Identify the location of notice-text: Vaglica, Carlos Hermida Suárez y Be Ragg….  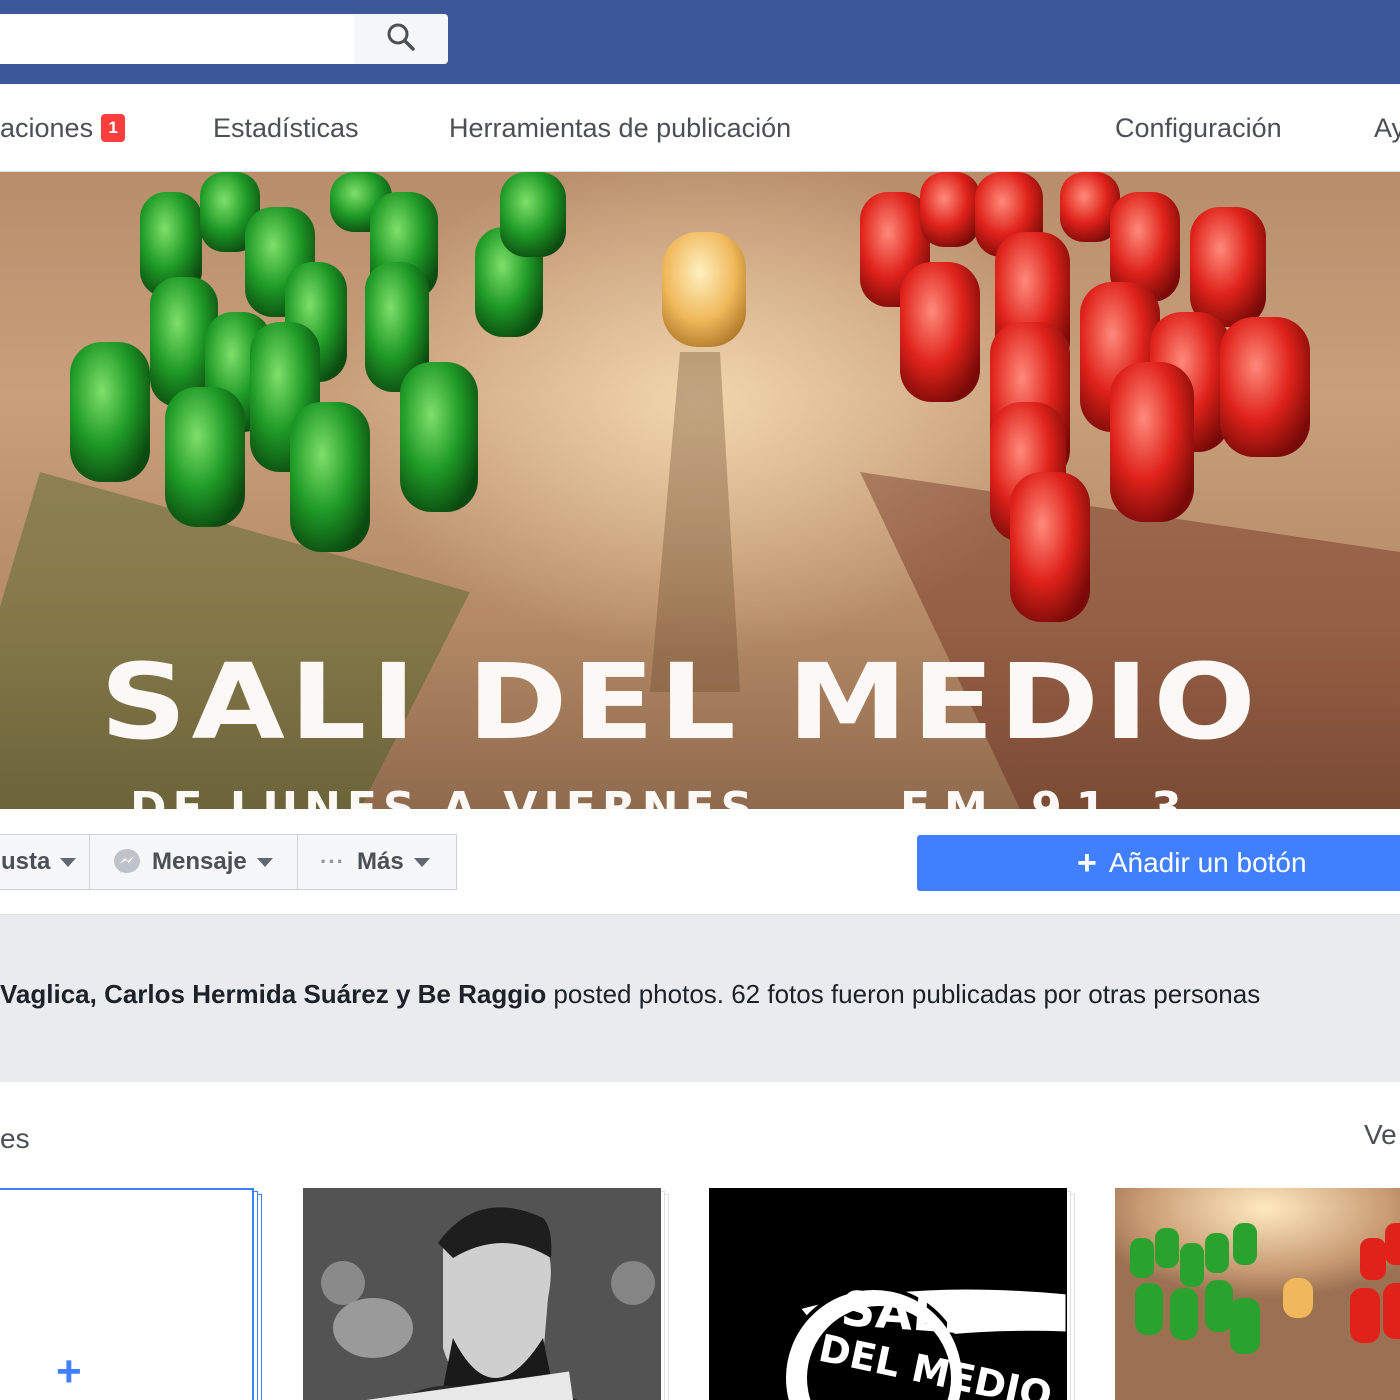
(630, 994).